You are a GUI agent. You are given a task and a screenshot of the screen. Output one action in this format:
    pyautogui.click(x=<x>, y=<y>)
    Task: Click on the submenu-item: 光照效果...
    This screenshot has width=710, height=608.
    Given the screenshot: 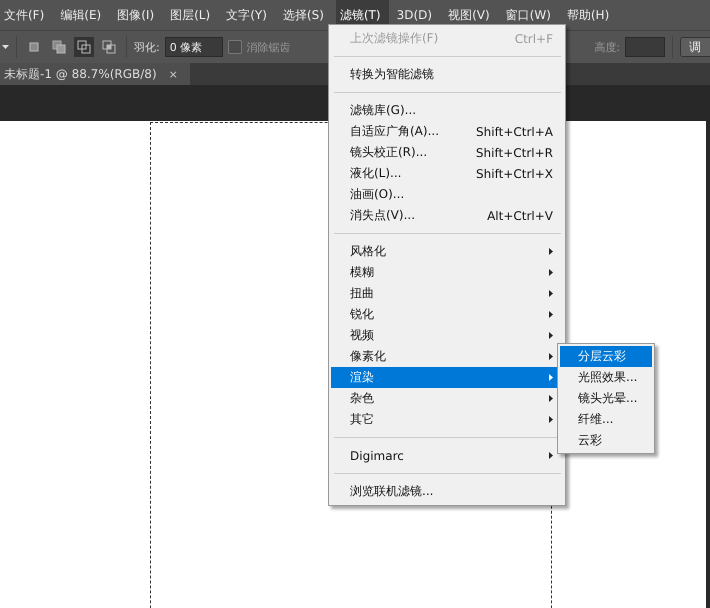 What is the action you would take?
    pyautogui.click(x=606, y=377)
    